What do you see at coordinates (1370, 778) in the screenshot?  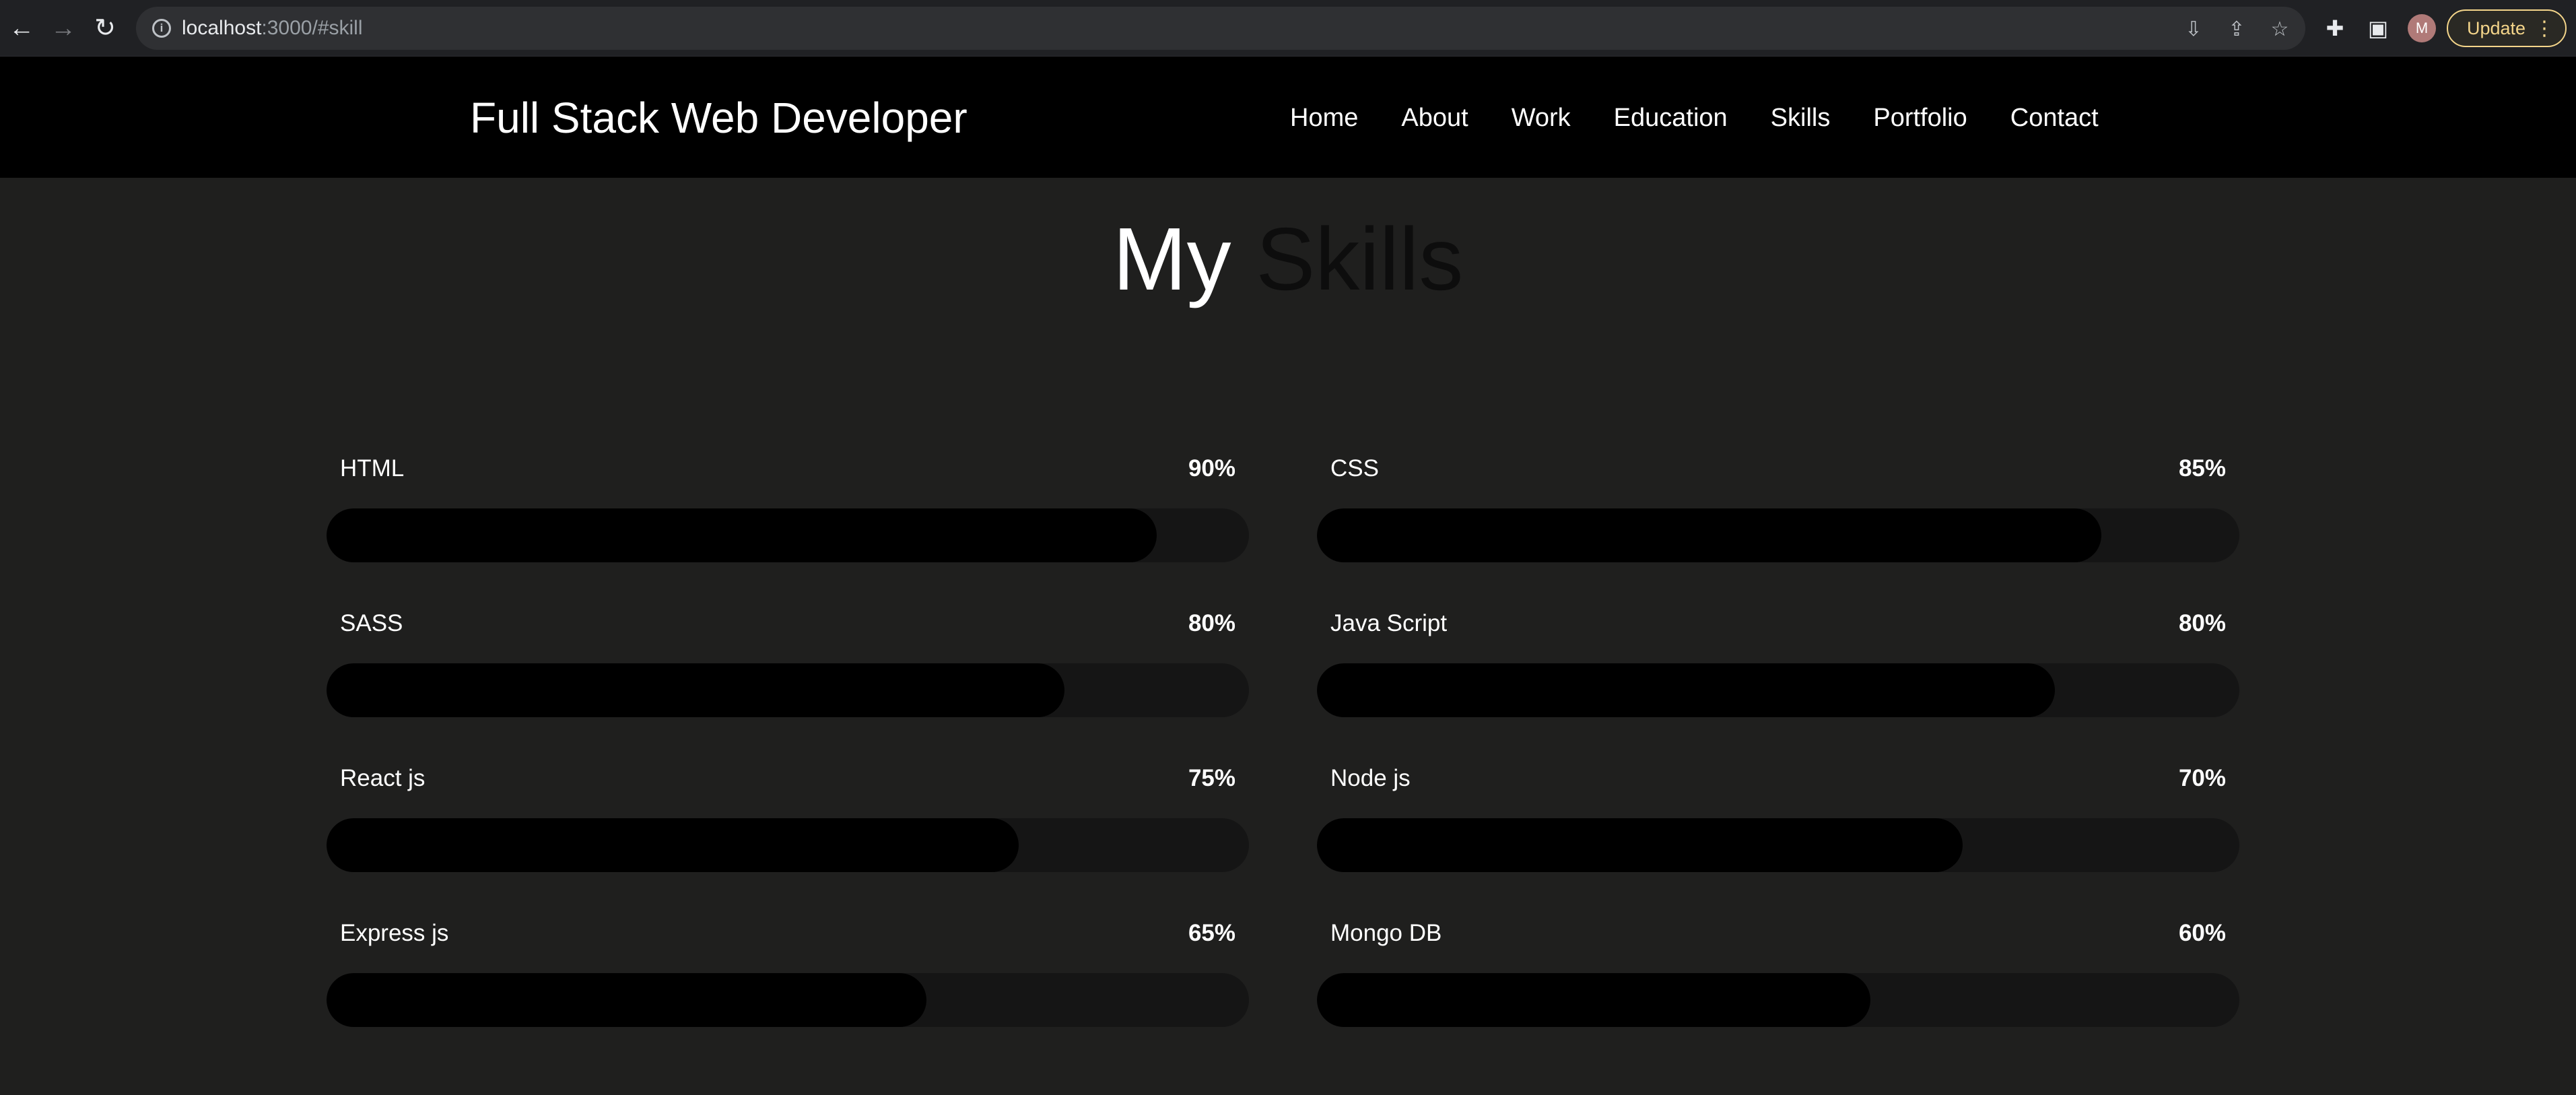 I see `skill-name: Node js` at bounding box center [1370, 778].